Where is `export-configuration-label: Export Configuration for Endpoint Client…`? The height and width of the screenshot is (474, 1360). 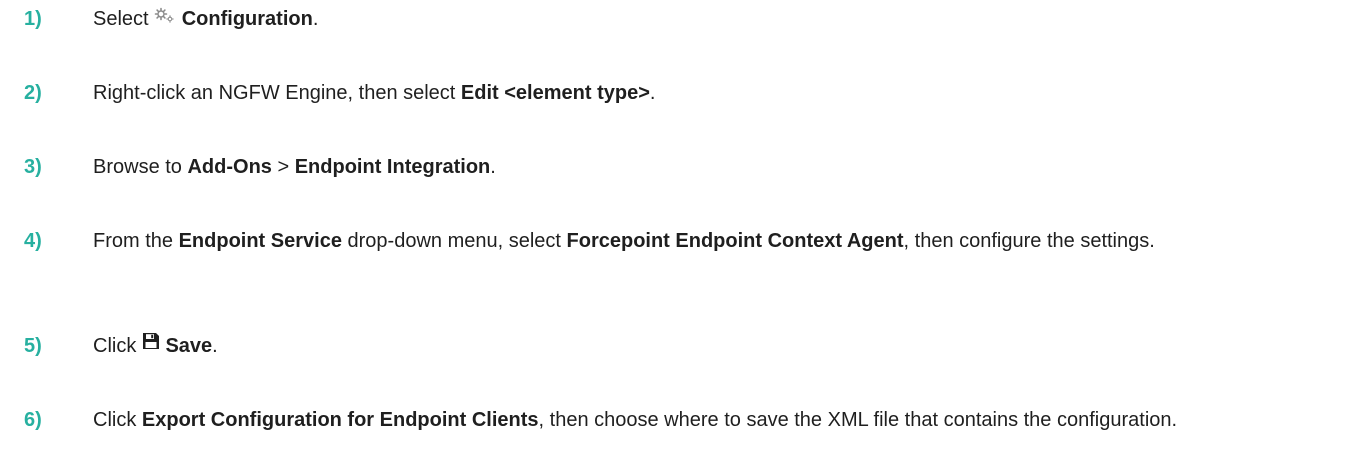
export-configuration-label: Export Configuration for Endpoint Client… is located at coordinates (340, 420).